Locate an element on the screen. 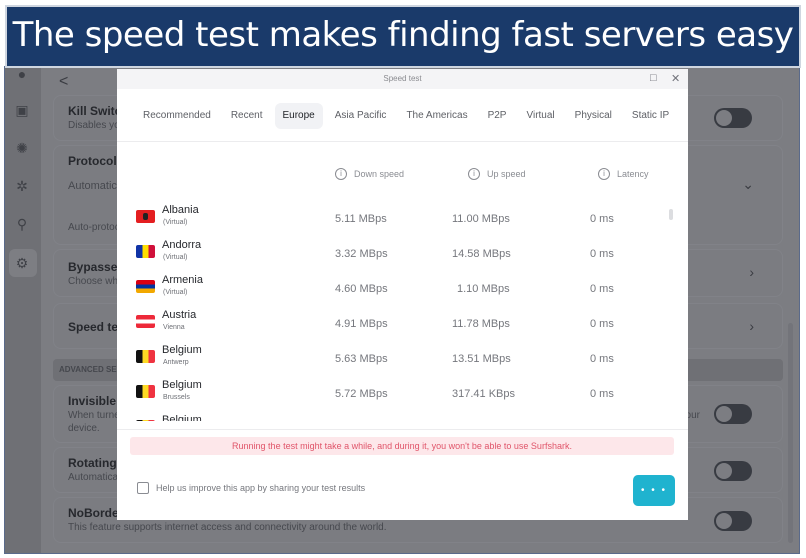  settings-scrollbar is located at coordinates (790, 433).